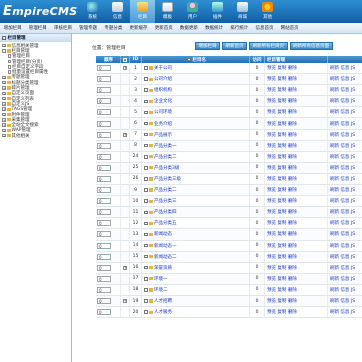 The height and width of the screenshot is (362, 362). I want to click on column-name-link: 产品展示, so click(163, 135).